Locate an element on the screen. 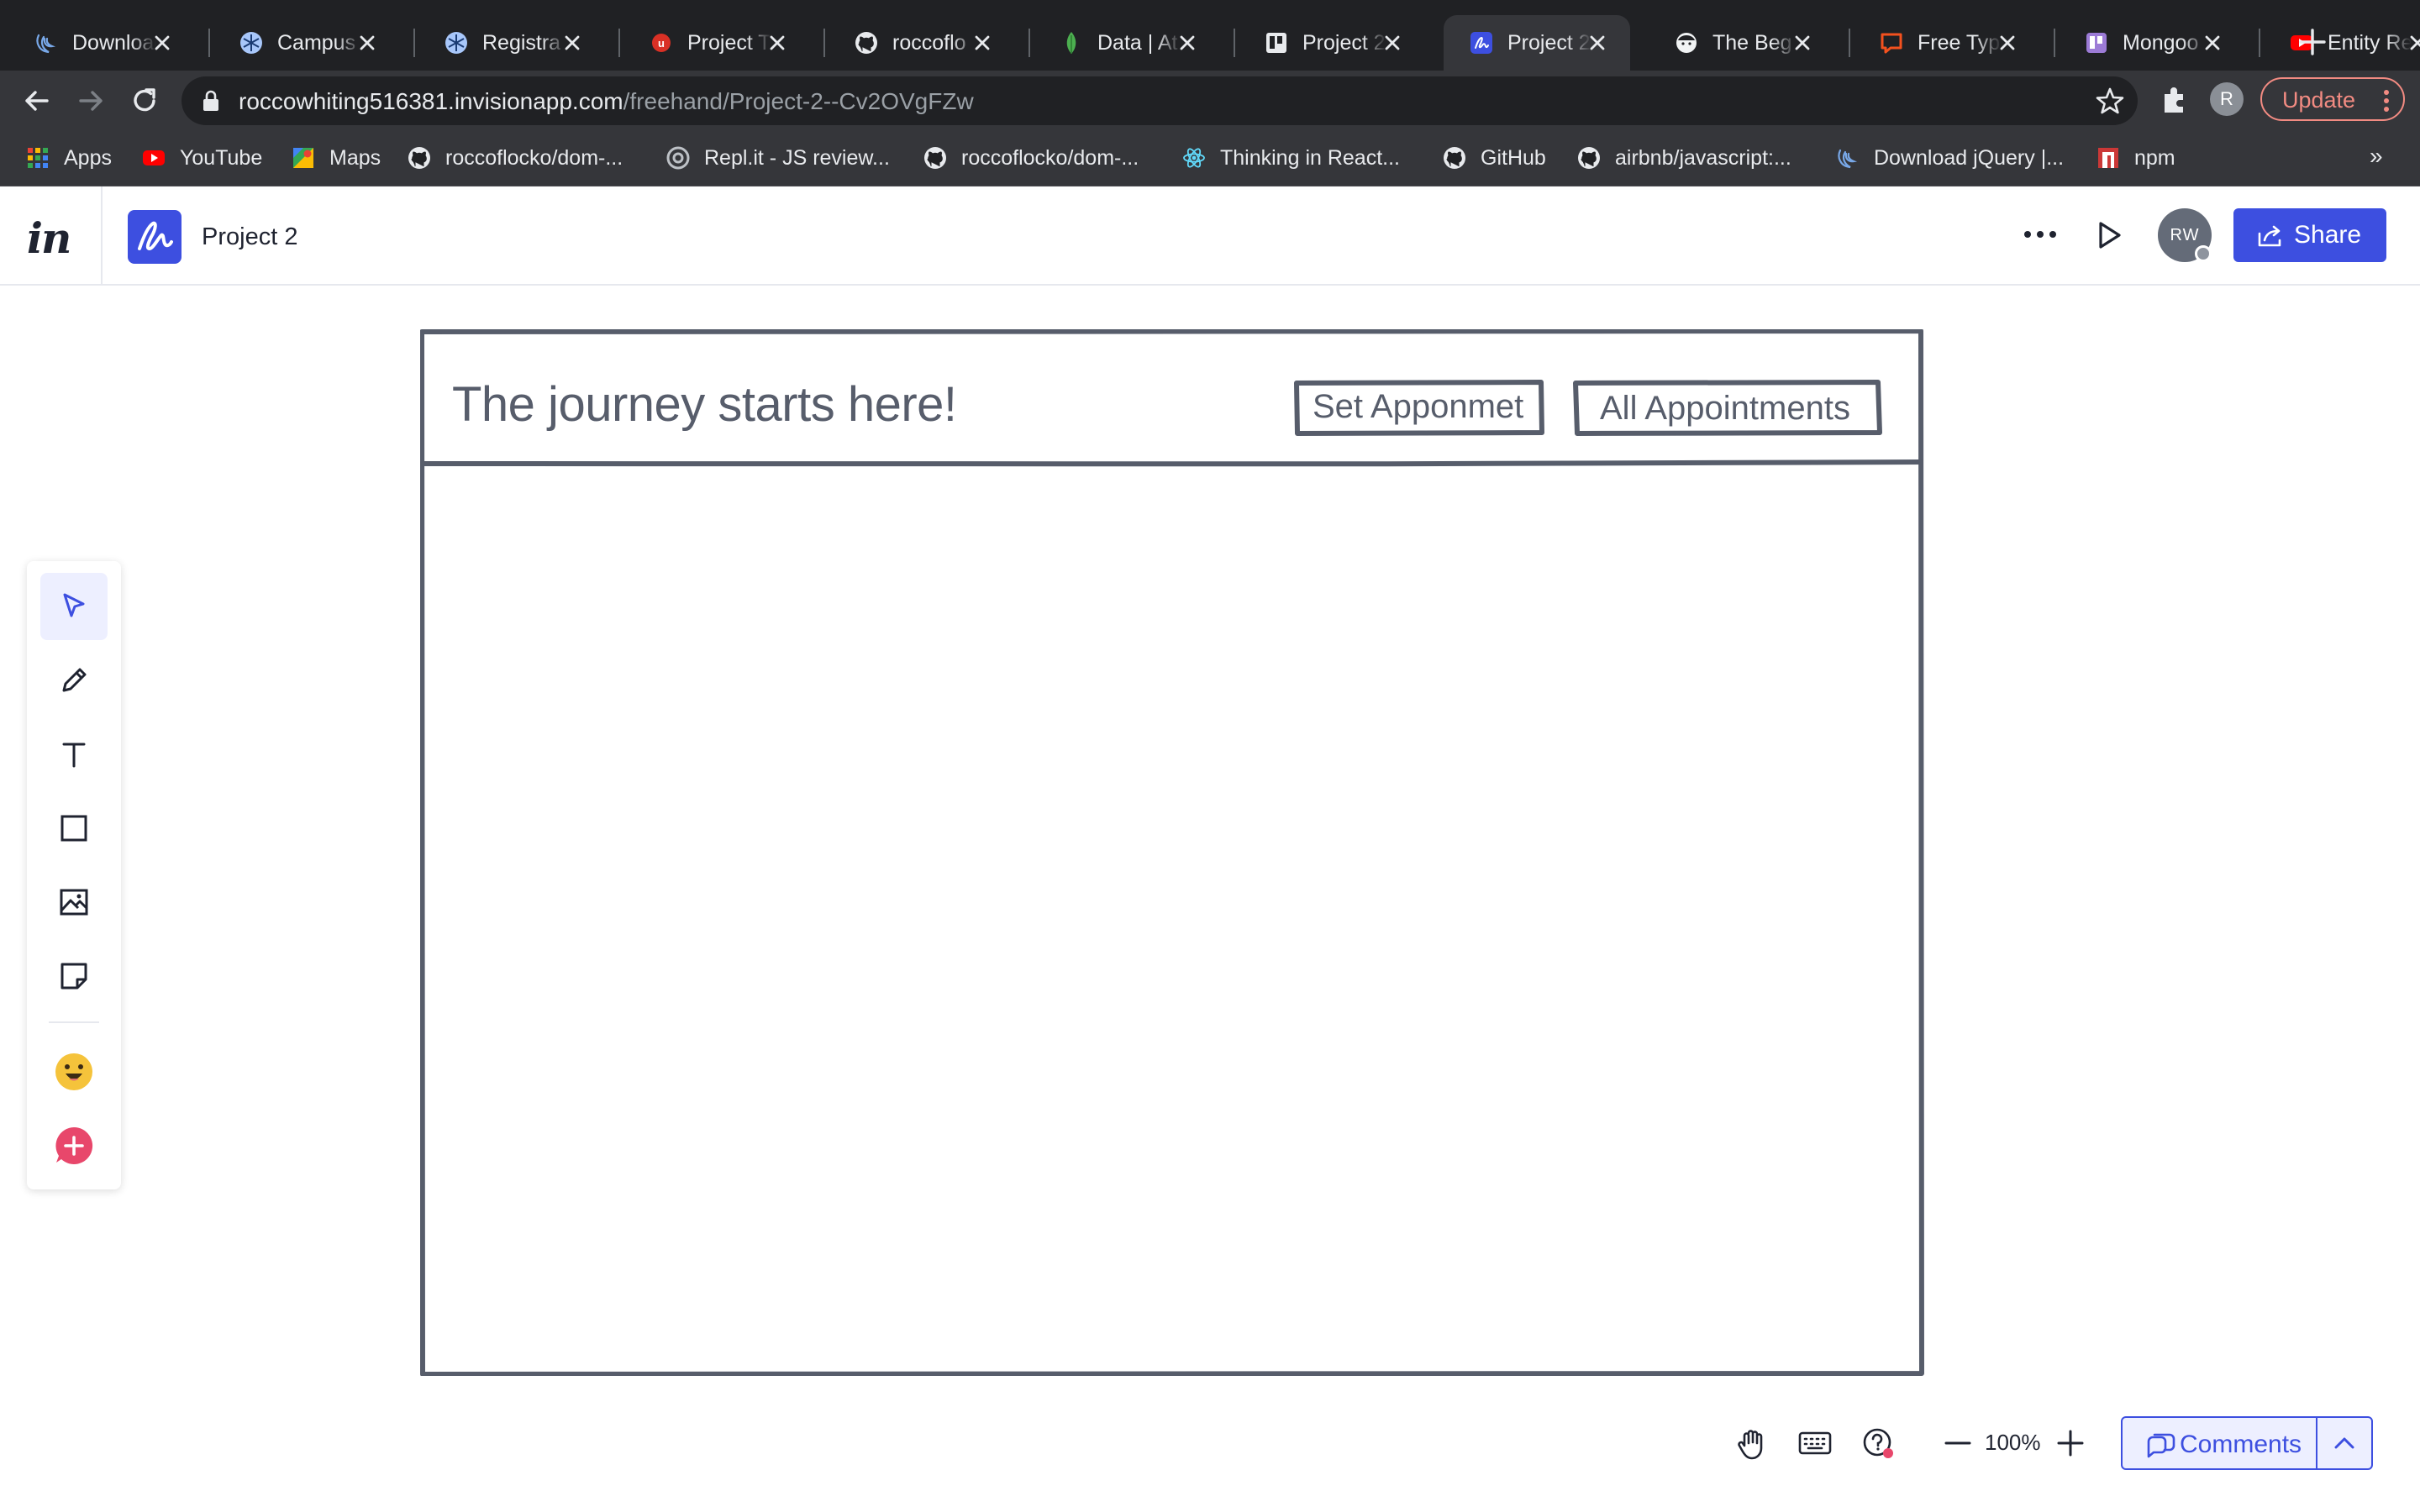 The width and height of the screenshot is (2420, 1512). jquery-icon is located at coordinates (1848, 158).